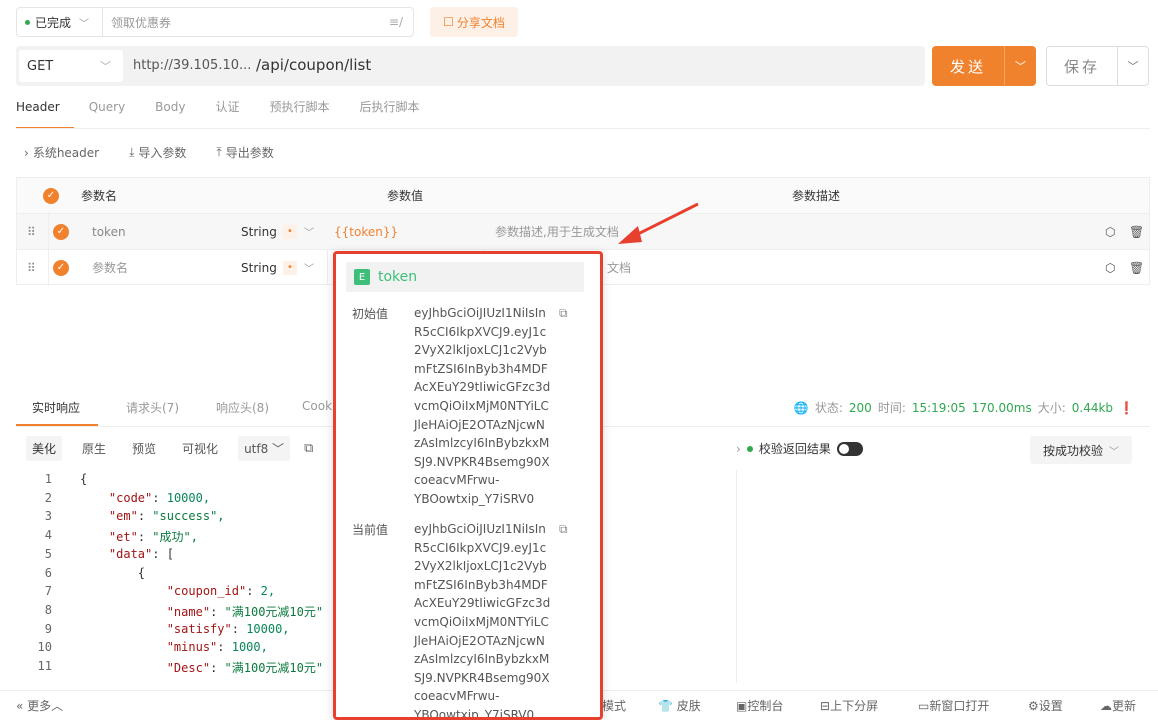 This screenshot has height=720, width=1158. What do you see at coordinates (242, 407) in the screenshot?
I see `tab-response-headers: 响应头(8)` at bounding box center [242, 407].